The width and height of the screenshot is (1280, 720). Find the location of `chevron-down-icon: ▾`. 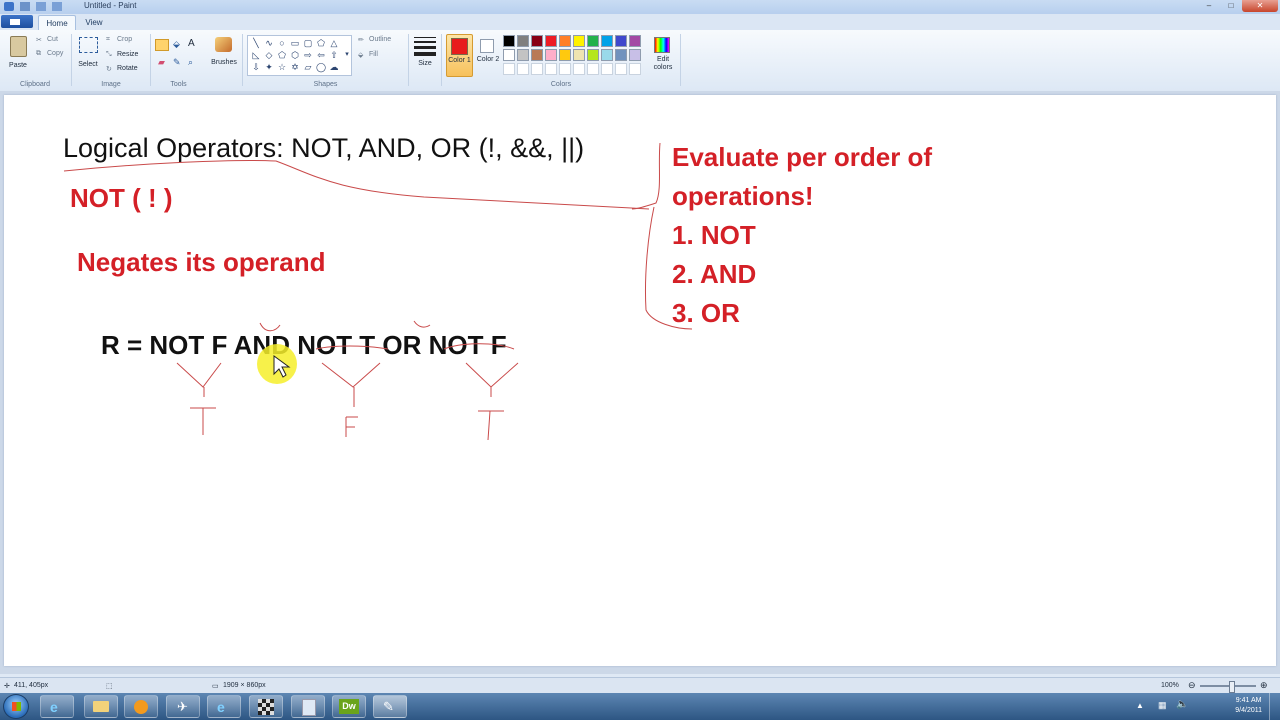

chevron-down-icon: ▾ is located at coordinates (347, 55).